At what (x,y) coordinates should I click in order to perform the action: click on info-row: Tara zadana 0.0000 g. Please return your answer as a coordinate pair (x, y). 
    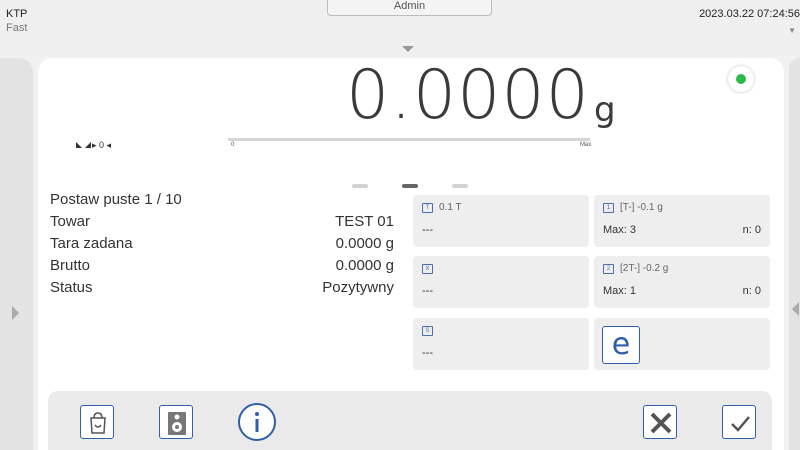
    Looking at the image, I should click on (222, 244).